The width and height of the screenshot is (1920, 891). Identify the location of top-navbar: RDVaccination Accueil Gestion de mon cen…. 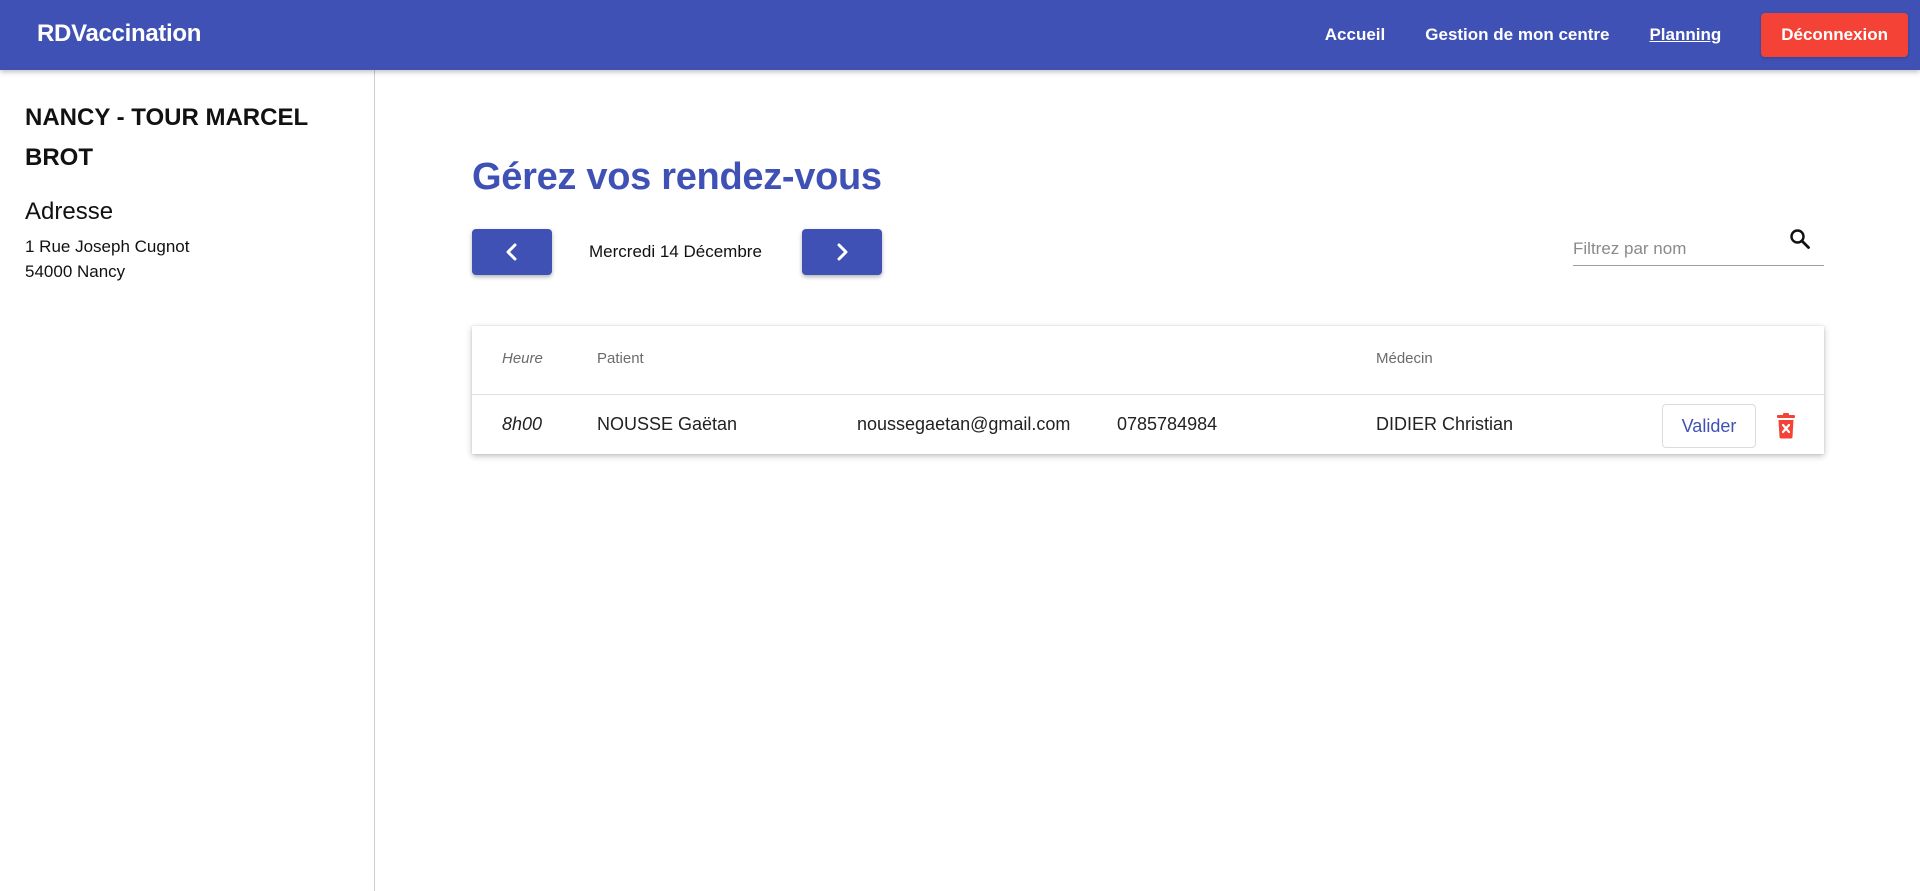
(960, 35).